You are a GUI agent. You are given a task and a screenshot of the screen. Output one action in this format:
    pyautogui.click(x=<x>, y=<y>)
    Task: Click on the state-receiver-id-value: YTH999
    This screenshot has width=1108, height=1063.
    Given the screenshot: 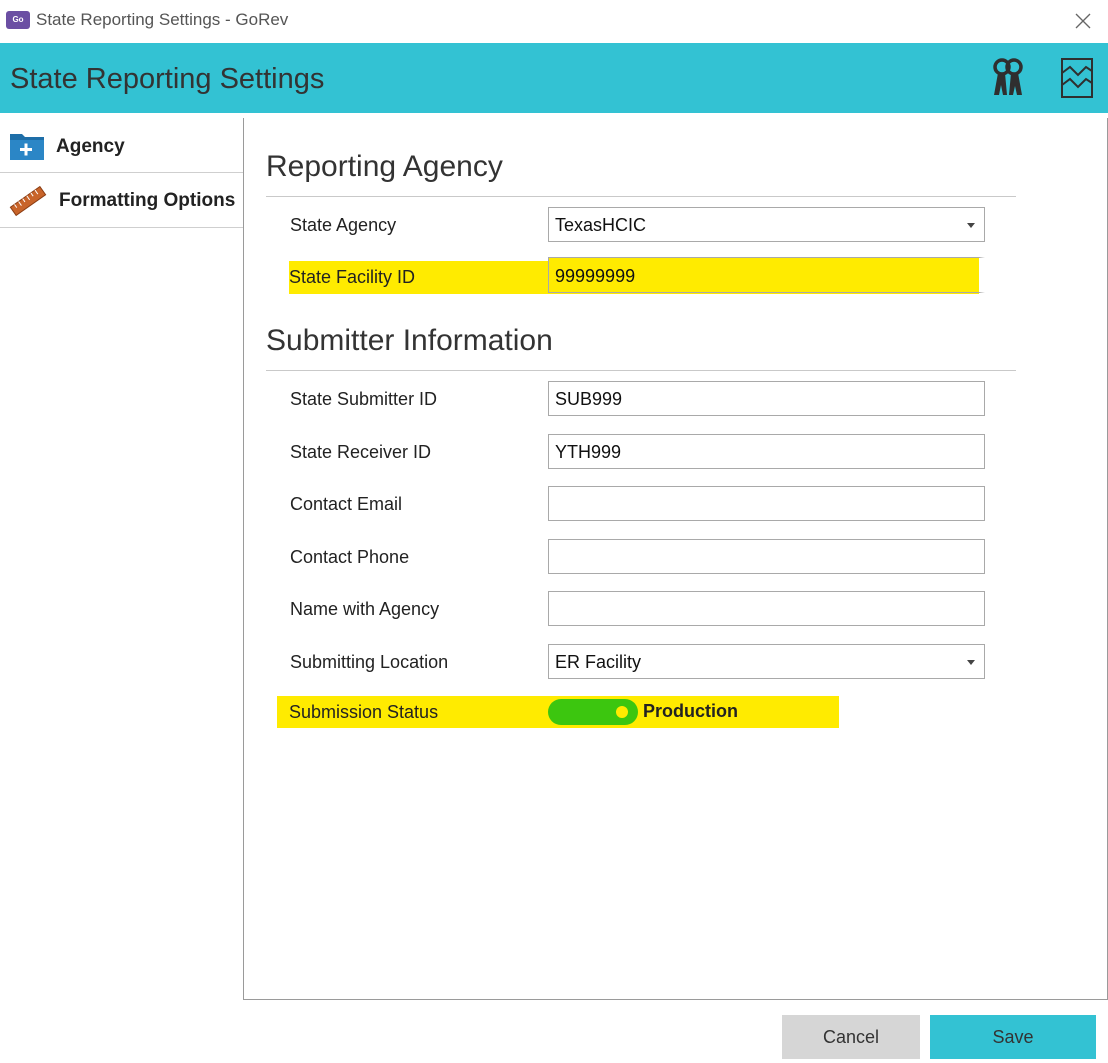 What is the action you would take?
    pyautogui.click(x=588, y=452)
    